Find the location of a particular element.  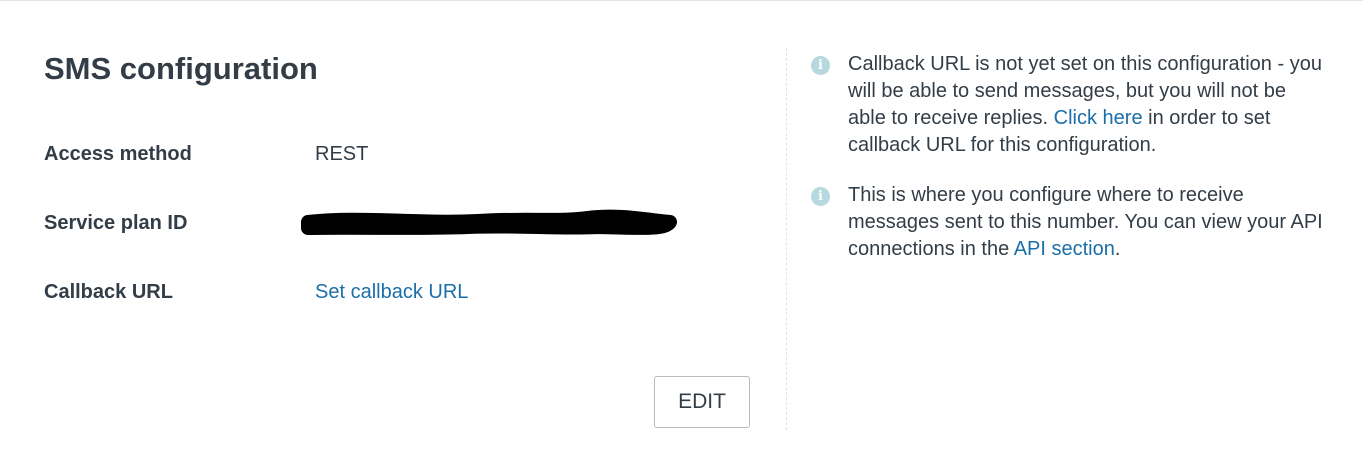

page-title: SMS configuration is located at coordinates (181, 68).